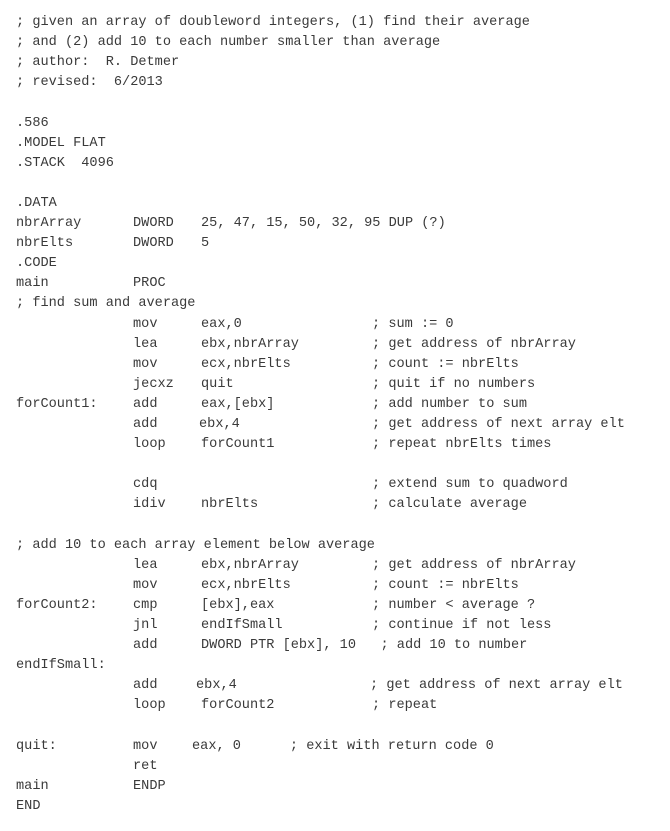 The width and height of the screenshot is (670, 831). What do you see at coordinates (61, 143) in the screenshot?
I see `code-text: .MODEL FLAT` at bounding box center [61, 143].